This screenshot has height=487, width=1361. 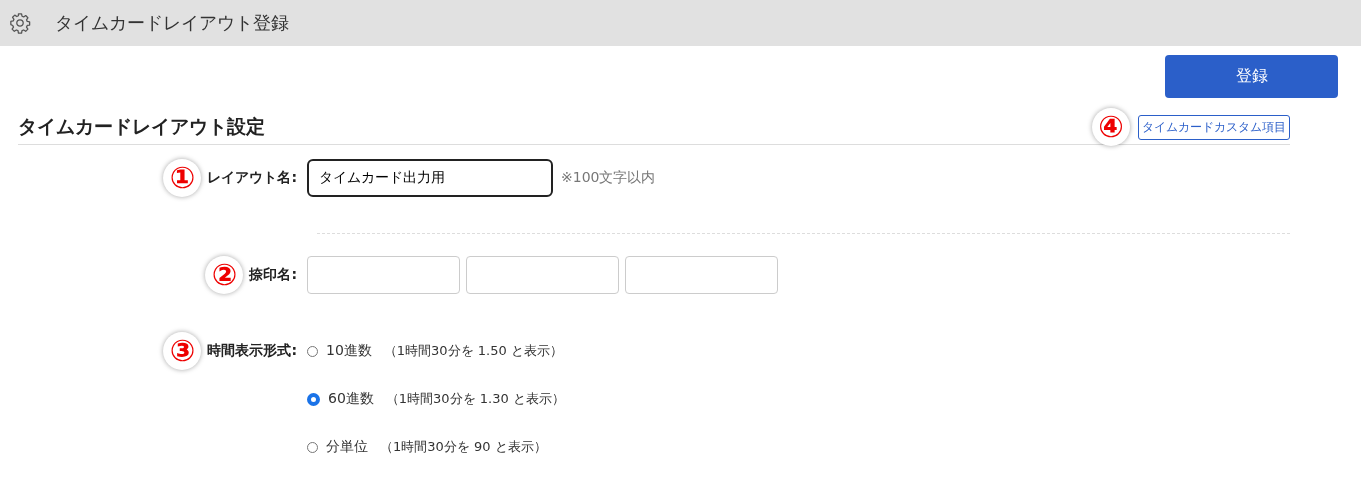 What do you see at coordinates (224, 275) in the screenshot?
I see `callout-marker: ②` at bounding box center [224, 275].